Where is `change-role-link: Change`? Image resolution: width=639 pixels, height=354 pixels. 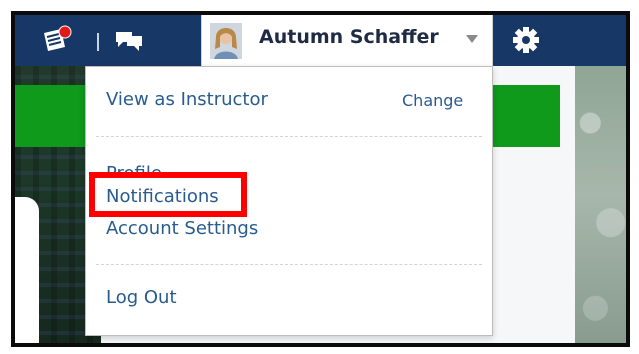
change-role-link: Change is located at coordinates (432, 100).